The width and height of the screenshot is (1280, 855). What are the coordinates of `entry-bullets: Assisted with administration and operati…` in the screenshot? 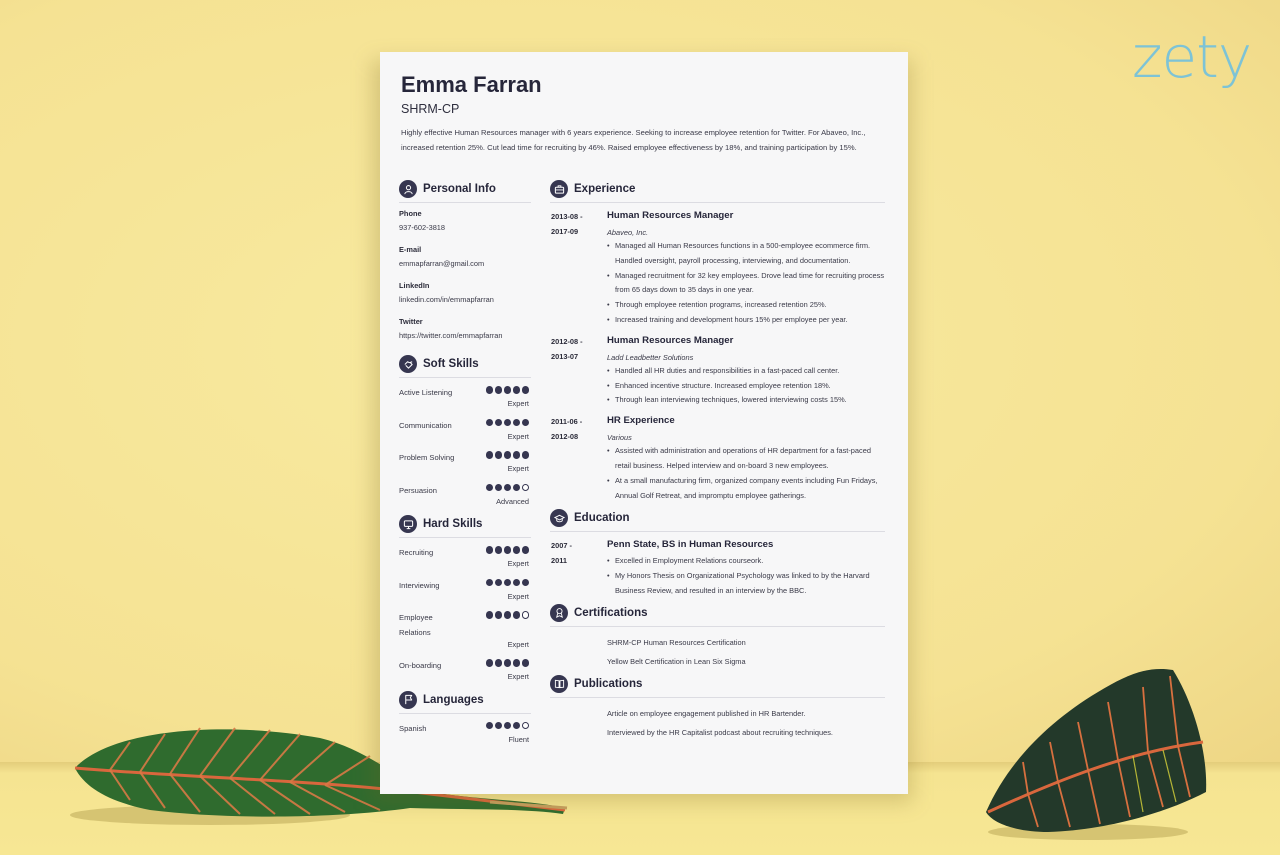 It's located at (746, 473).